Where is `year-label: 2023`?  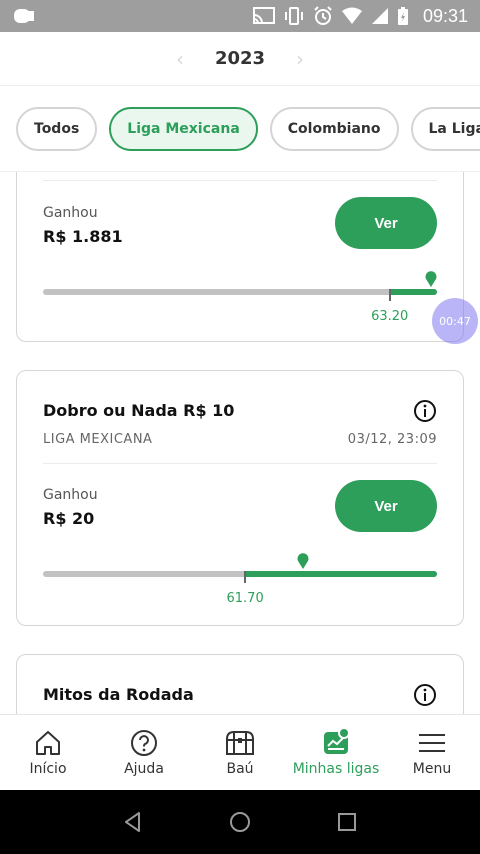 year-label: 2023 is located at coordinates (240, 58).